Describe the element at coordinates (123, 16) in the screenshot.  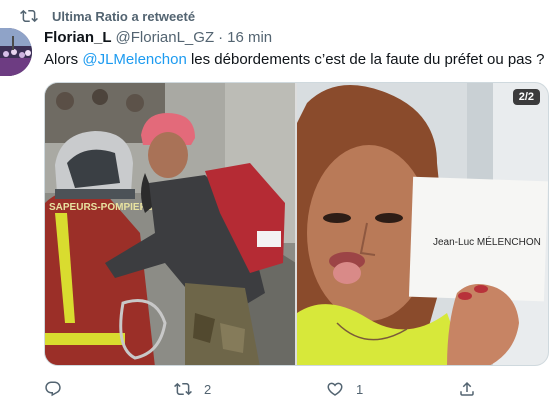
I see `retweet-banner-text: Ultima Ratio a retweeté` at that location.